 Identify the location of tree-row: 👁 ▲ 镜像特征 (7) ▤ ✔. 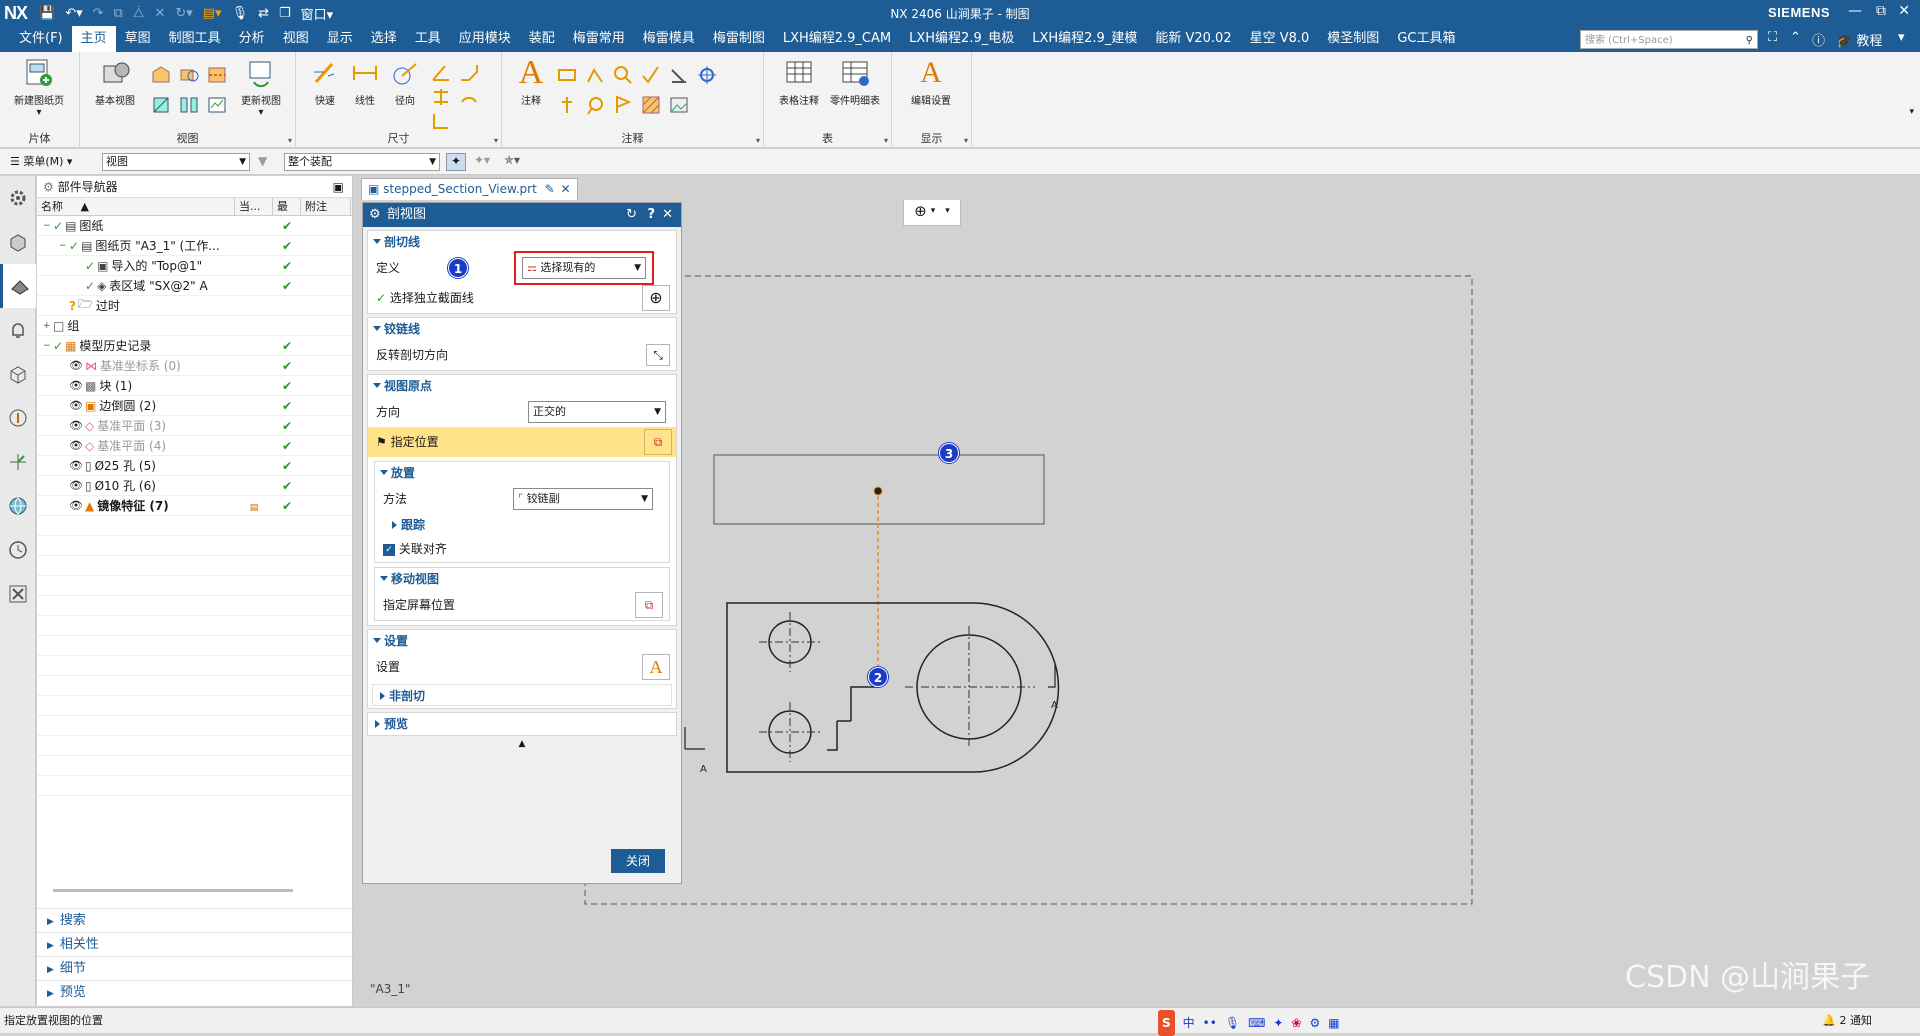
(194, 506).